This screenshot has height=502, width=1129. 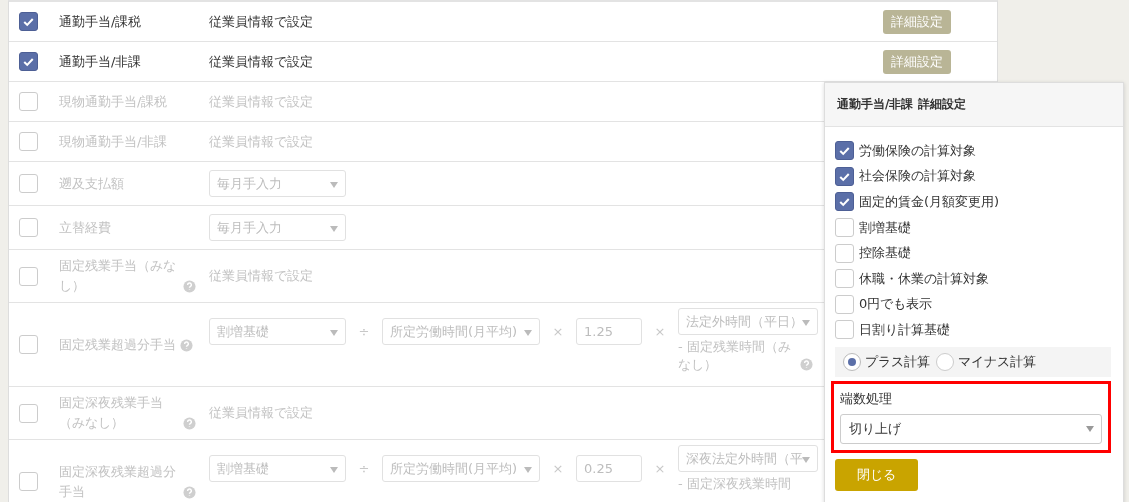 I want to click on close-button: 閉じる, so click(x=876, y=474).